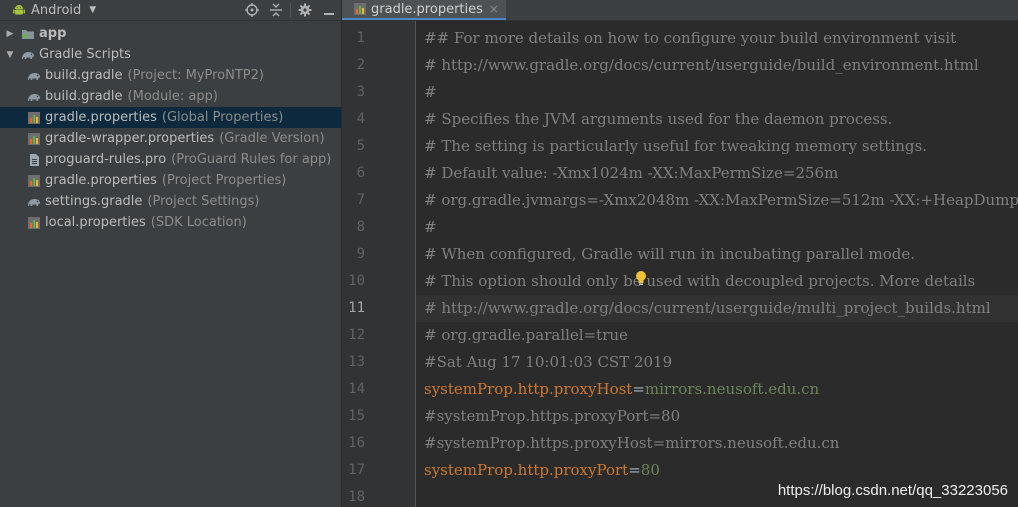  What do you see at coordinates (28, 34) in the screenshot?
I see `folder-icon` at bounding box center [28, 34].